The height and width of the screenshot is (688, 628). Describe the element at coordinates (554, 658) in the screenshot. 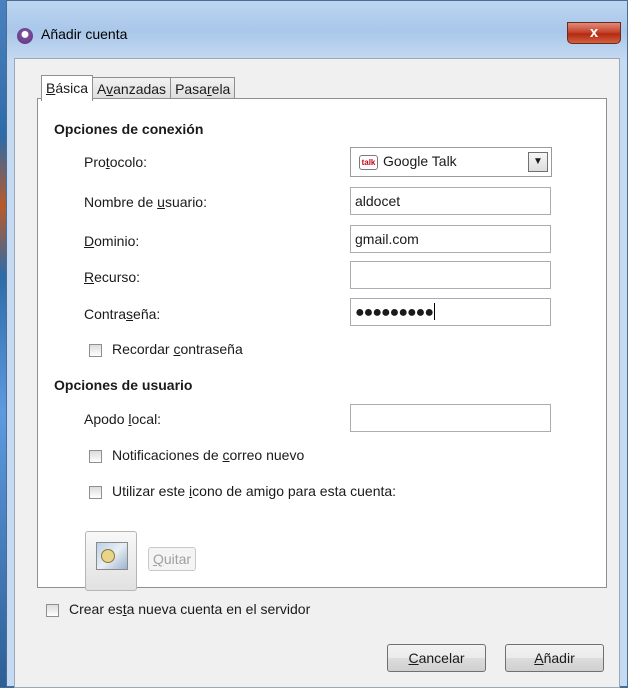

I see `add-button: Añadir` at that location.